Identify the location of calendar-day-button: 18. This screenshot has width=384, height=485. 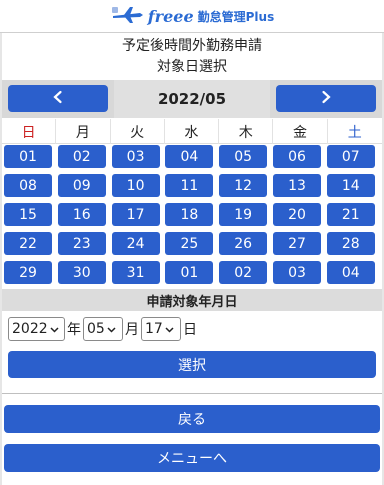
(189, 214).